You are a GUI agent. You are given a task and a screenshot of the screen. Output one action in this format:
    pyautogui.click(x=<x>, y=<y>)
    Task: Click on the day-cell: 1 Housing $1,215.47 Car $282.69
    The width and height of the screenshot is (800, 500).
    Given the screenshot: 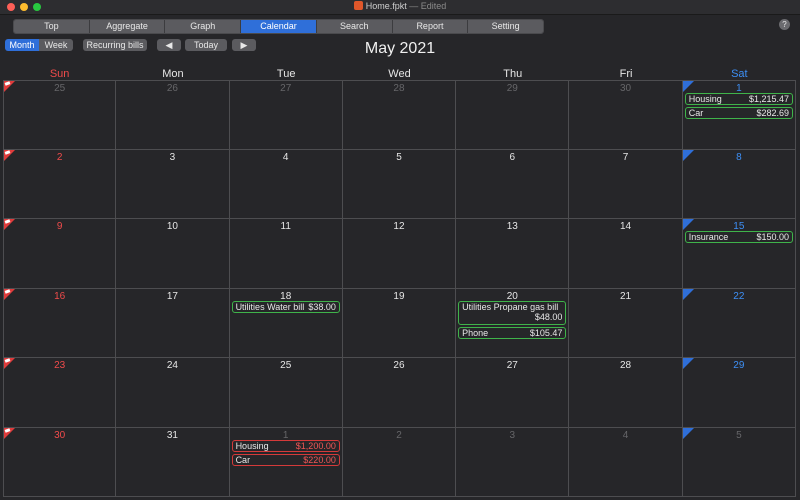 What is the action you would take?
    pyautogui.click(x=739, y=115)
    